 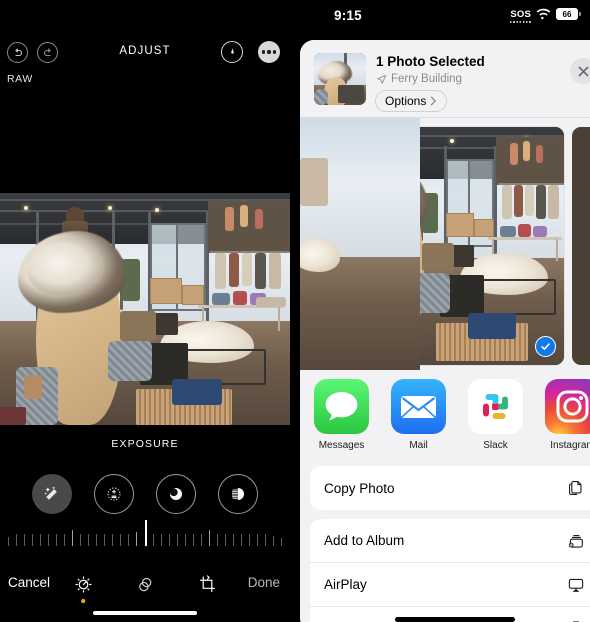 I want to click on raw-badge: RAW, so click(x=20, y=79).